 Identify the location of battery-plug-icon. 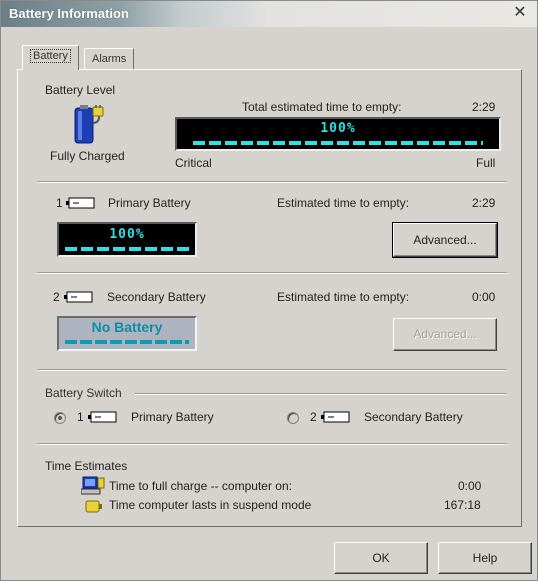
(88, 125).